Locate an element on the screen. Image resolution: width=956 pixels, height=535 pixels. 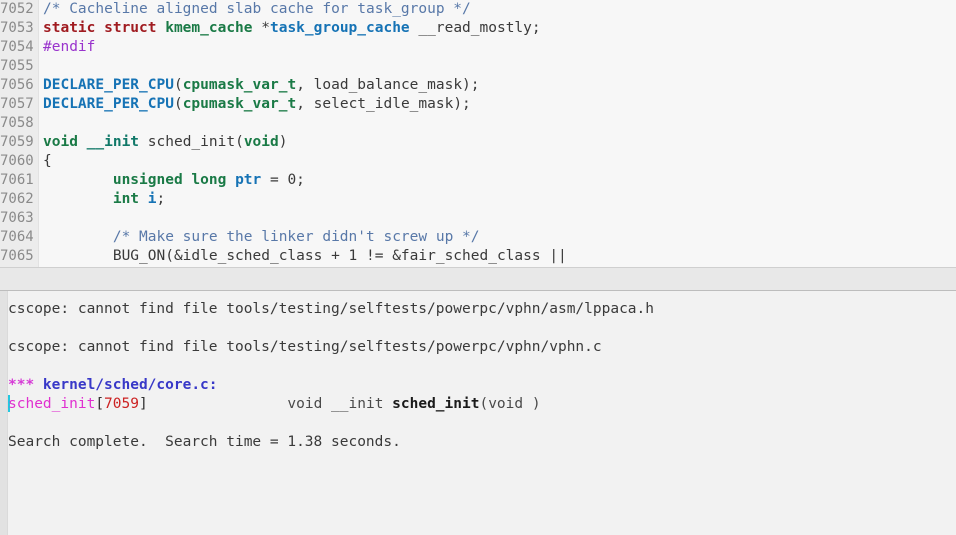
line-number: 7063 is located at coordinates (19, 218).